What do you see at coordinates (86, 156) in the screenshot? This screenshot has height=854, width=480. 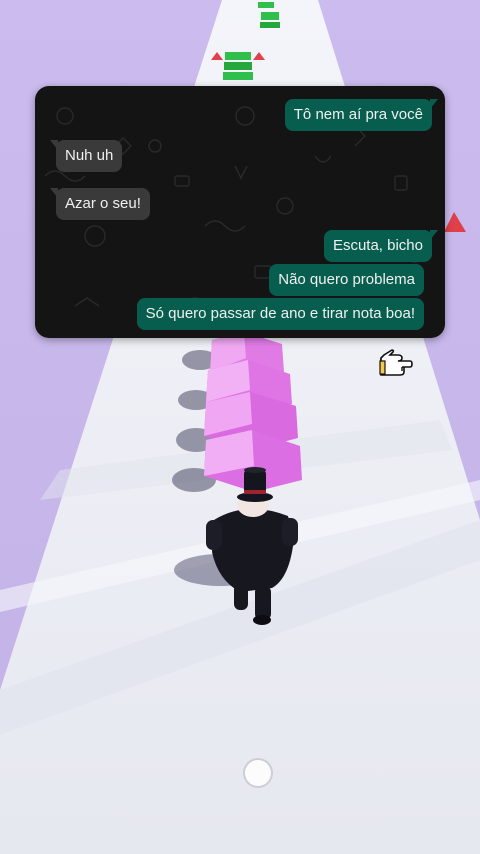 I see `chat-message-incoming: Nuh uh` at bounding box center [86, 156].